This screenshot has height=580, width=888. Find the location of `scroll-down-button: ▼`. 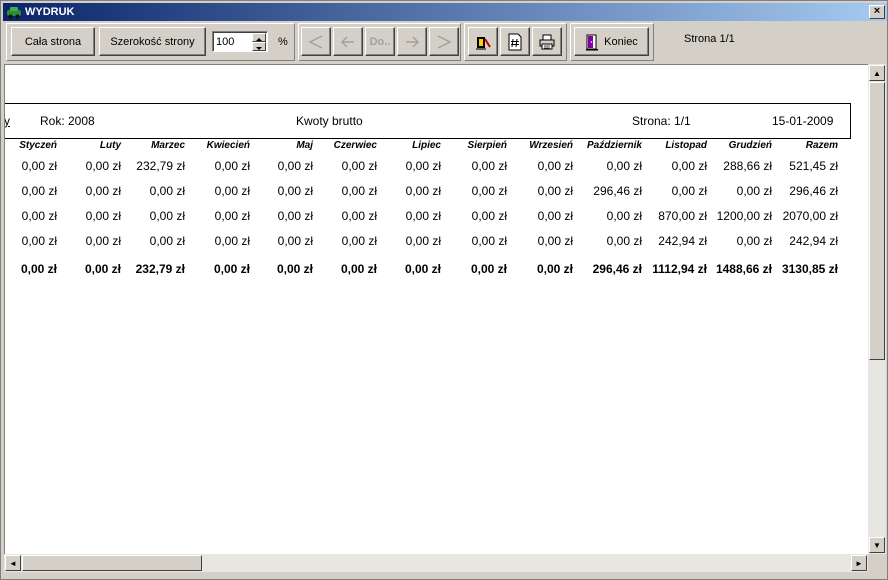

scroll-down-button: ▼ is located at coordinates (877, 545).